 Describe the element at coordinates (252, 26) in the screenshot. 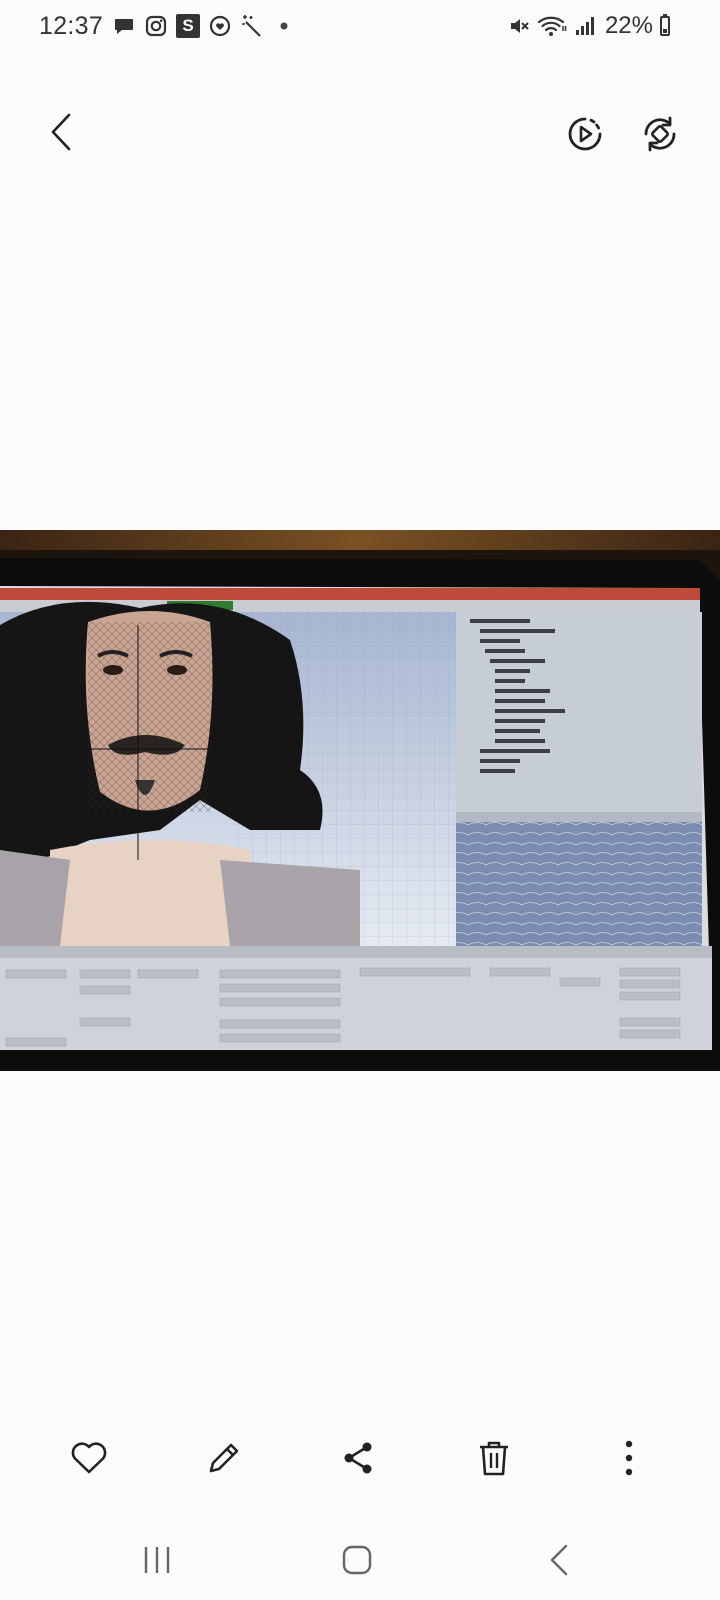

I see `magic-wand-icon` at that location.